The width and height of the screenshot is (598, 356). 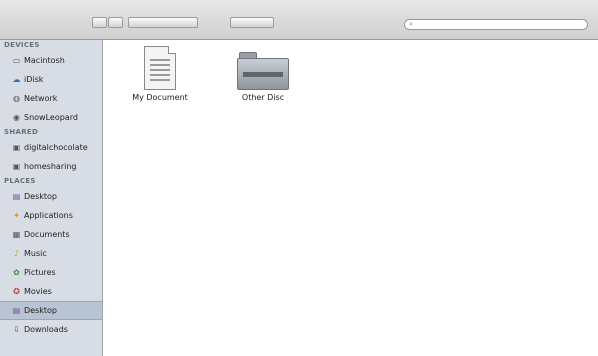 I want to click on sidebar-item-digitalchocolate: ▣ digitalchocolate, so click(x=51, y=147).